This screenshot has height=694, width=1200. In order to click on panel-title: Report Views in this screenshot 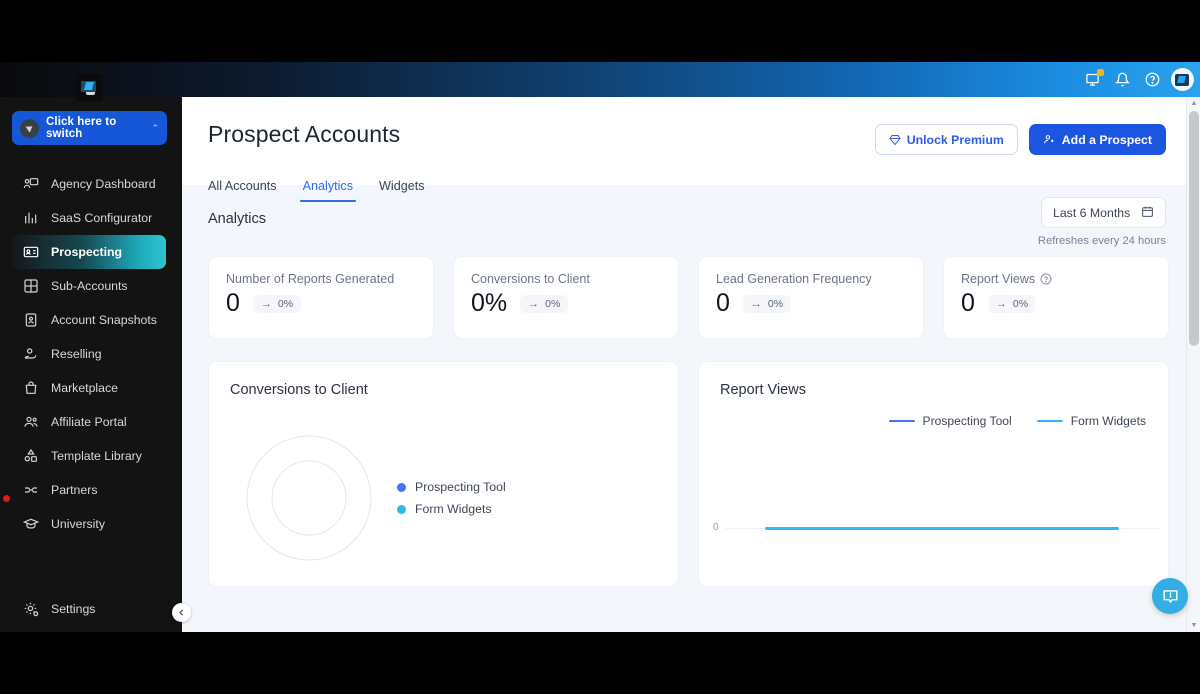, I will do `click(763, 390)`.